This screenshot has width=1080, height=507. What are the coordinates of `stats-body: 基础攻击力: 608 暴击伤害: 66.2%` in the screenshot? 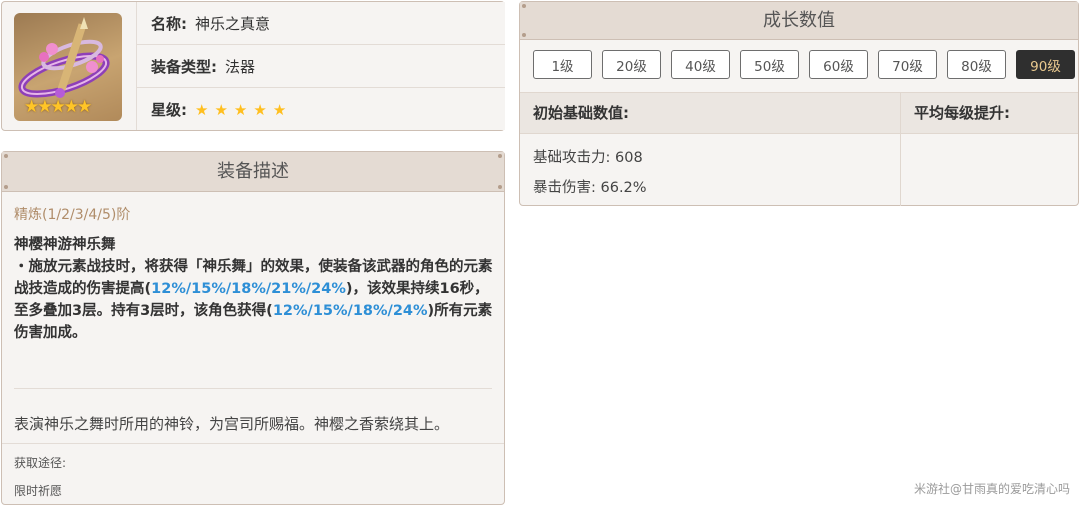 It's located at (799, 170).